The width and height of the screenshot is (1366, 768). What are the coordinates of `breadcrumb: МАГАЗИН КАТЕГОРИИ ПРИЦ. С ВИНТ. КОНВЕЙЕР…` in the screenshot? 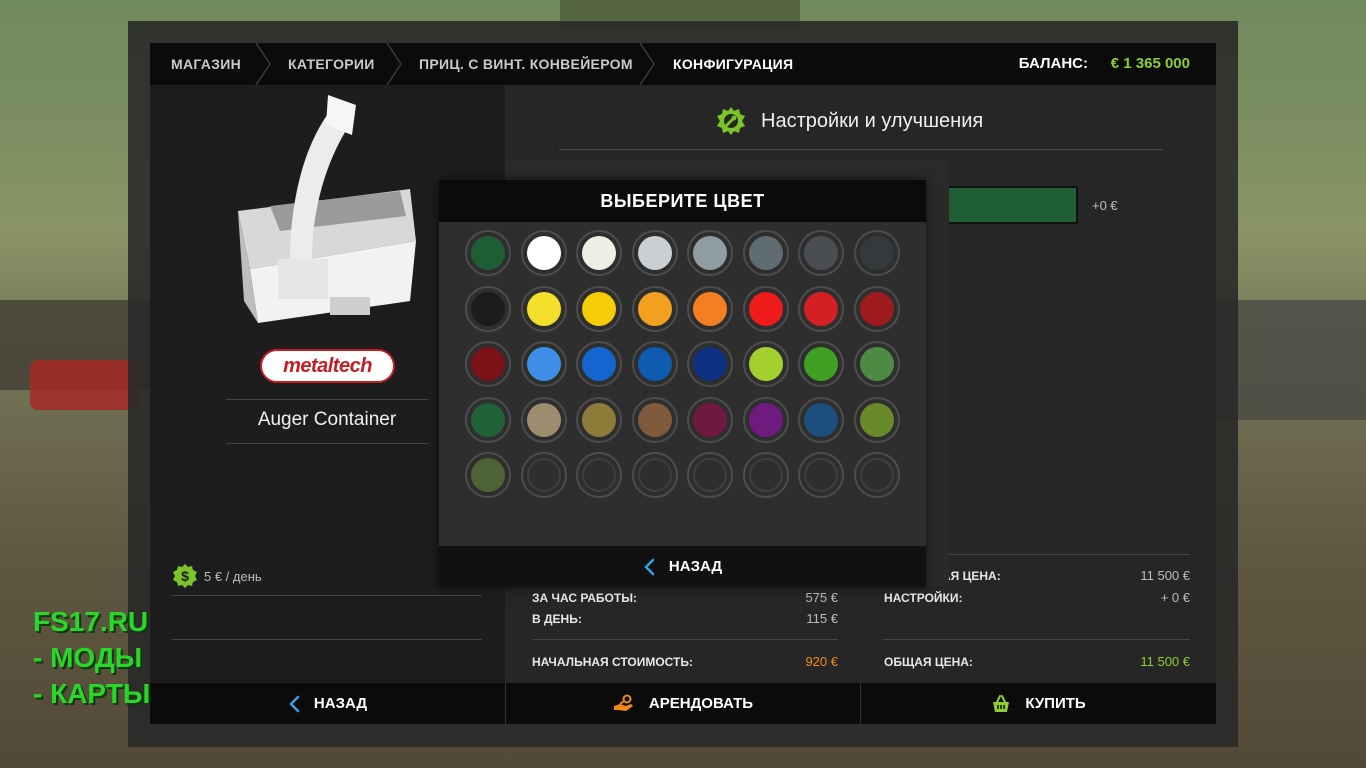 It's located at (683, 64).